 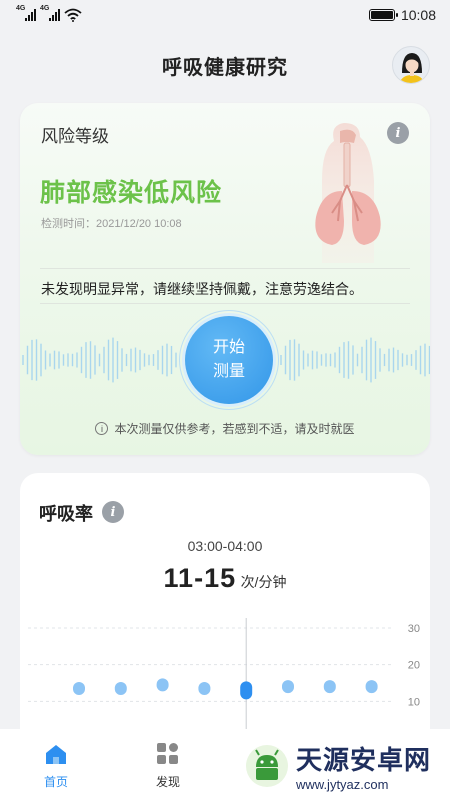 I want to click on rate-unit: 次/分钟, so click(x=263, y=582).